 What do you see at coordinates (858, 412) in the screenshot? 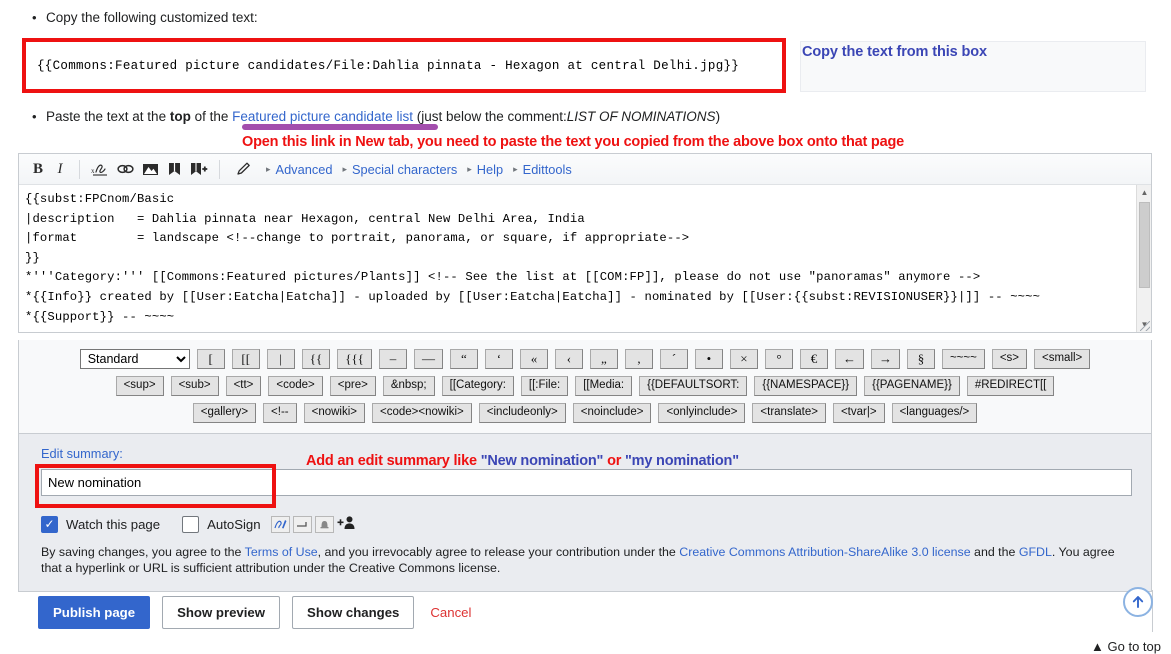
I see `edittools-btn: <tvar|>` at bounding box center [858, 412].